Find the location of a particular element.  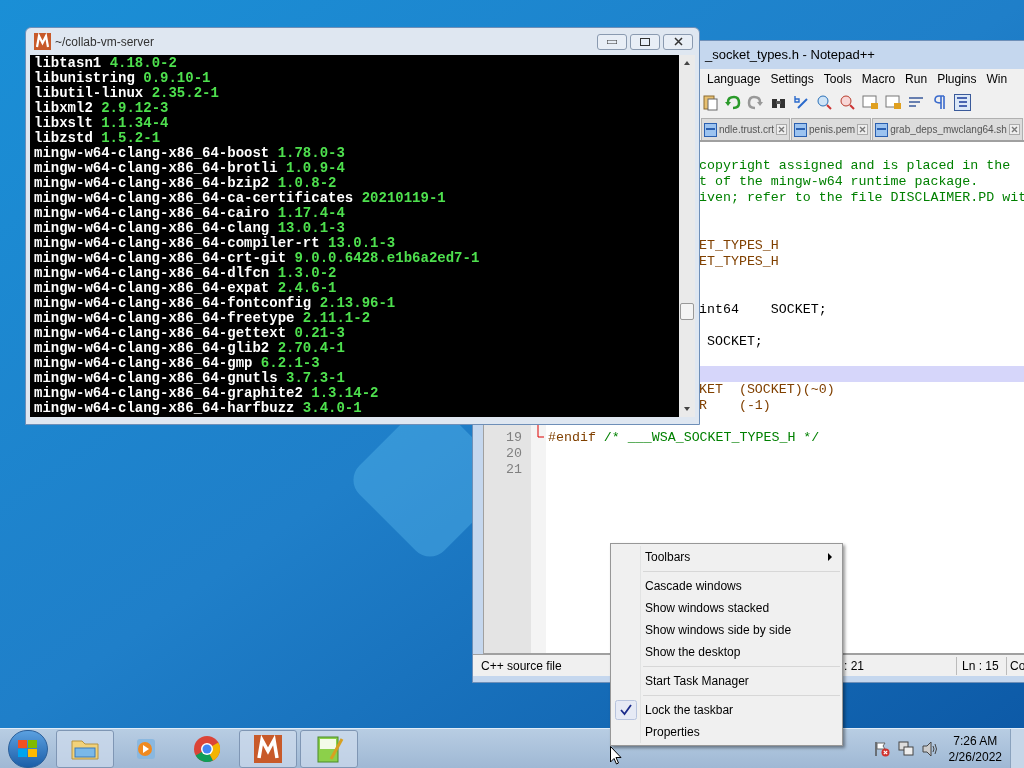

package-name: mingw-w64-clang-x86_64-graphite2 is located at coordinates (168, 393).